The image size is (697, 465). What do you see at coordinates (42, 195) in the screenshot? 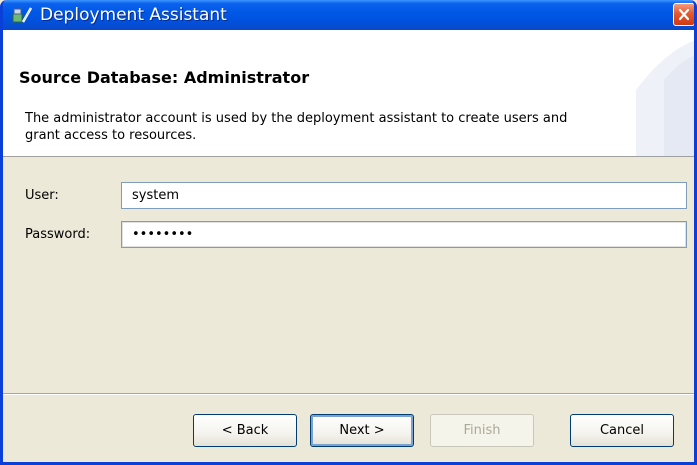
I see `user-label: User:` at bounding box center [42, 195].